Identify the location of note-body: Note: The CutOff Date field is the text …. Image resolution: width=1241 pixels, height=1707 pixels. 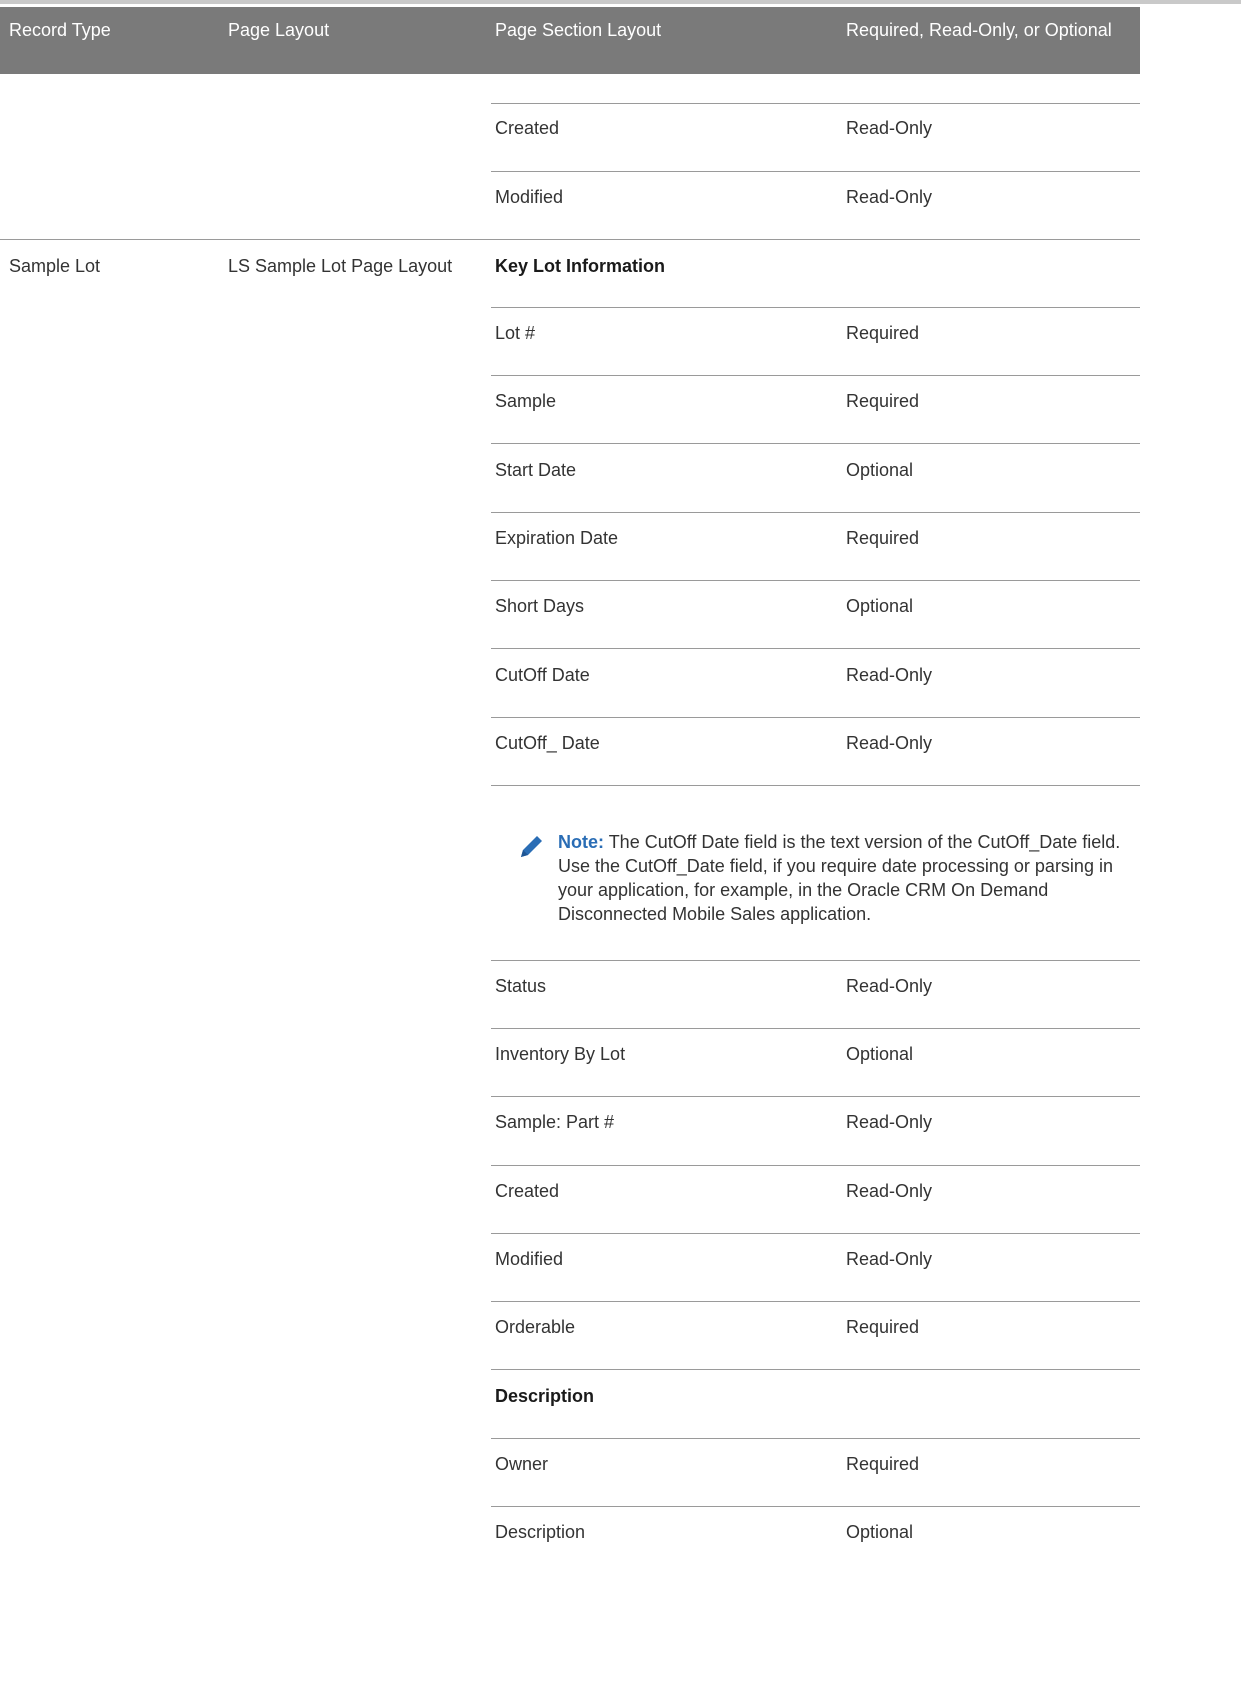
(843, 878).